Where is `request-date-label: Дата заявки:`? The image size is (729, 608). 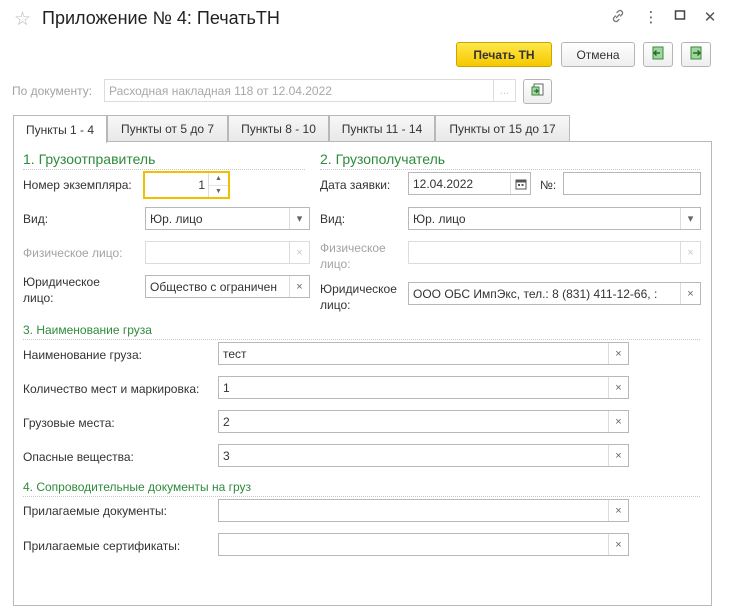
request-date-label: Дата заявки: is located at coordinates (355, 185).